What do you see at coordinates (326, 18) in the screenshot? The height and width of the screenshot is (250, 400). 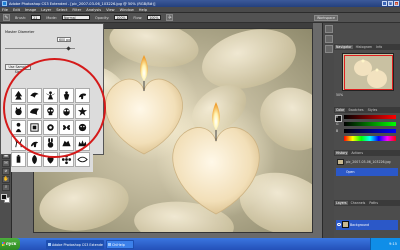 I see `workspace-button: Workspace` at bounding box center [326, 18].